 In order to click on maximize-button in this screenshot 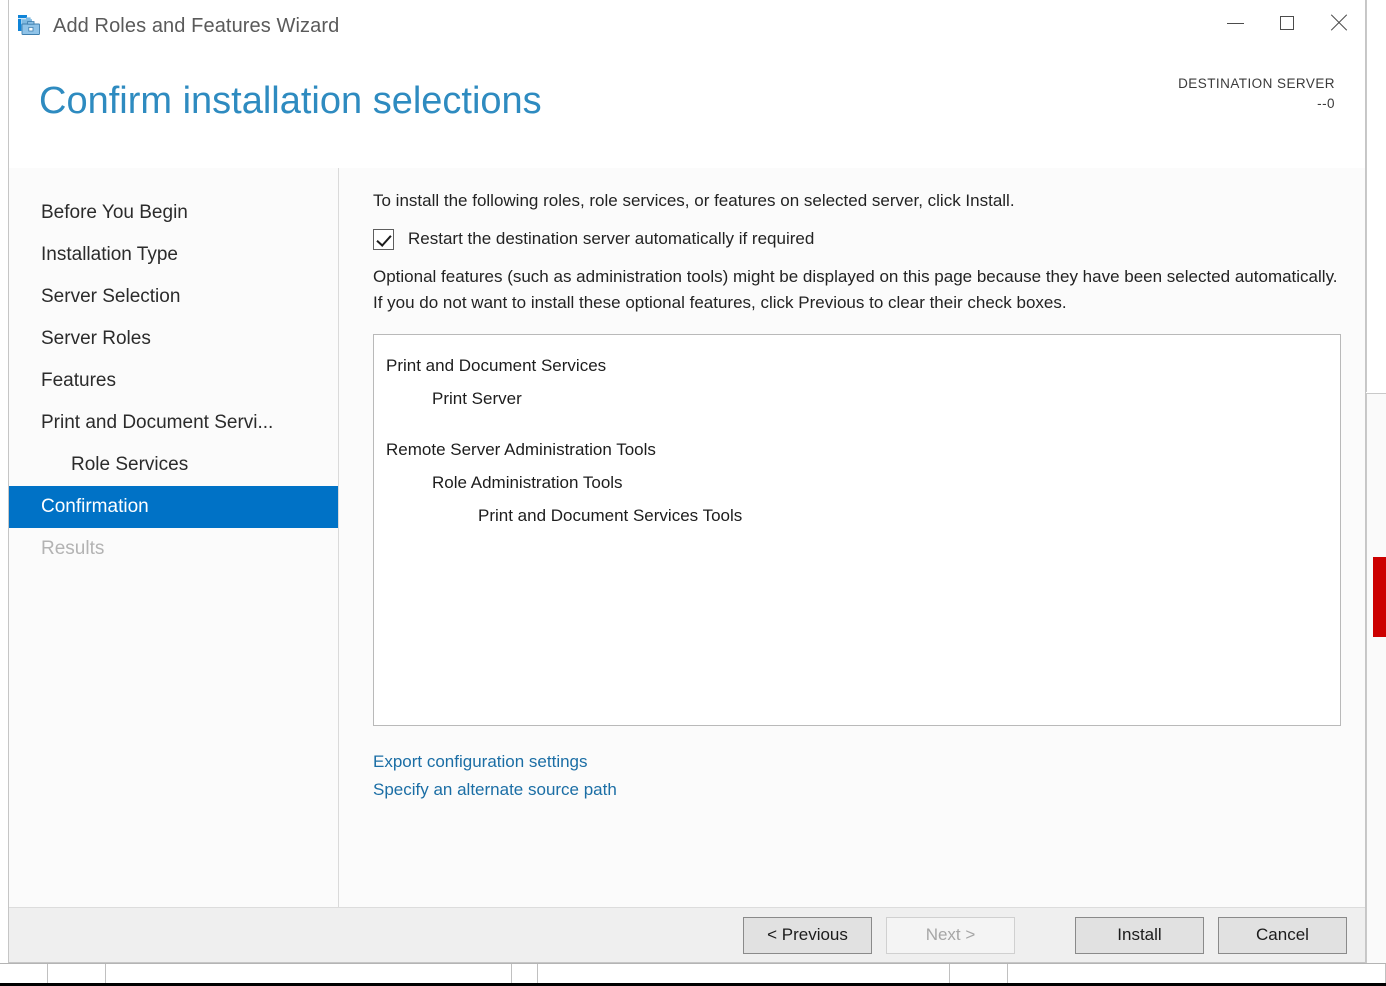, I will do `click(1287, 23)`.